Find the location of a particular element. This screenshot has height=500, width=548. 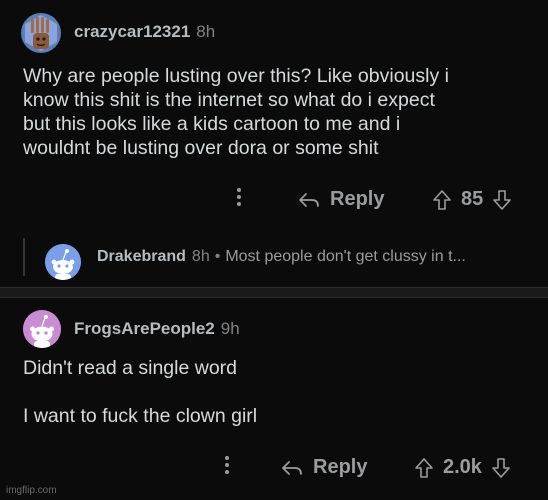

comment-line is located at coordinates (278, 392).